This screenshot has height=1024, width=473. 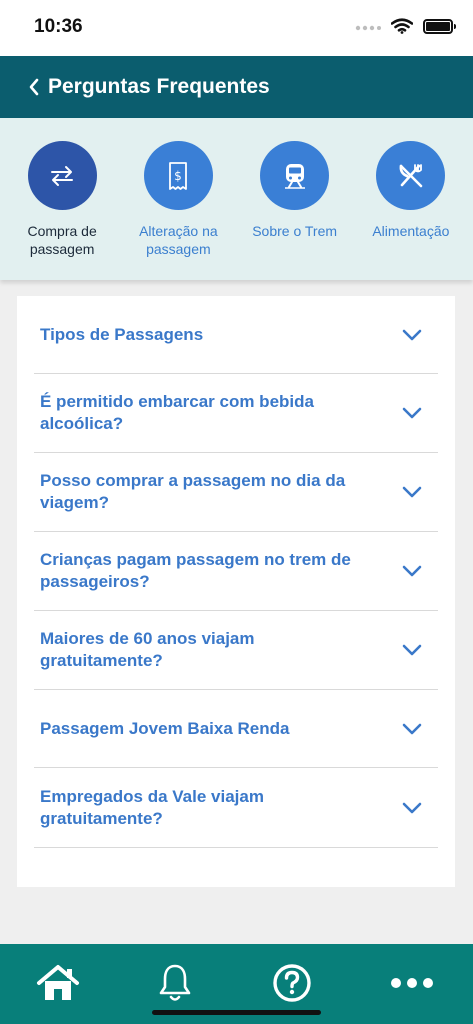 I want to click on battery-icon, so click(x=439, y=26).